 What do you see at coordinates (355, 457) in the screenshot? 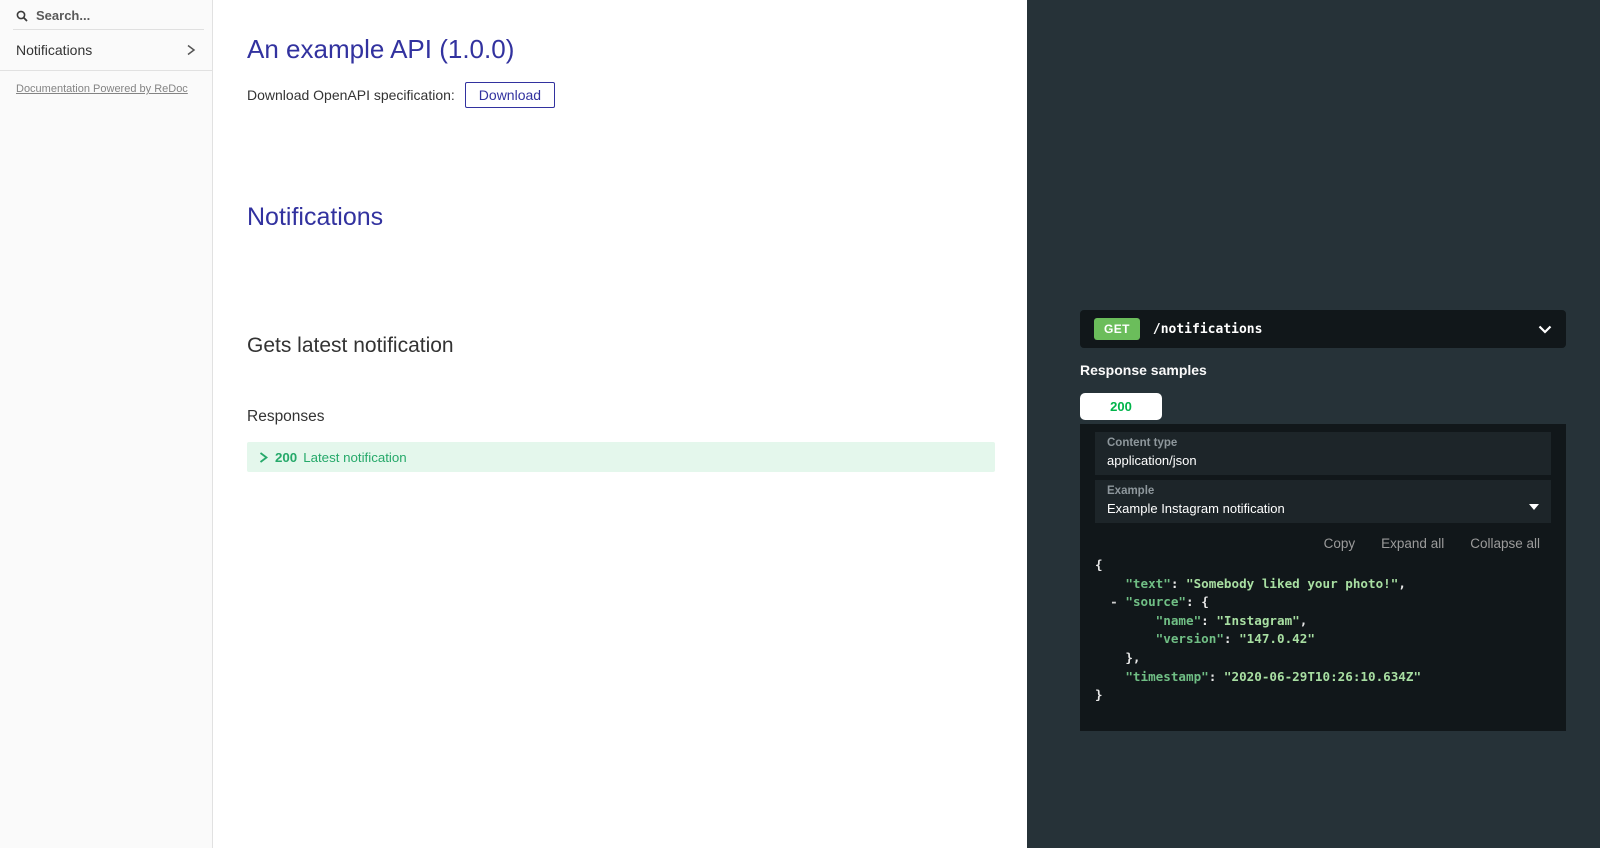
I see `response-description: Latest notification` at bounding box center [355, 457].